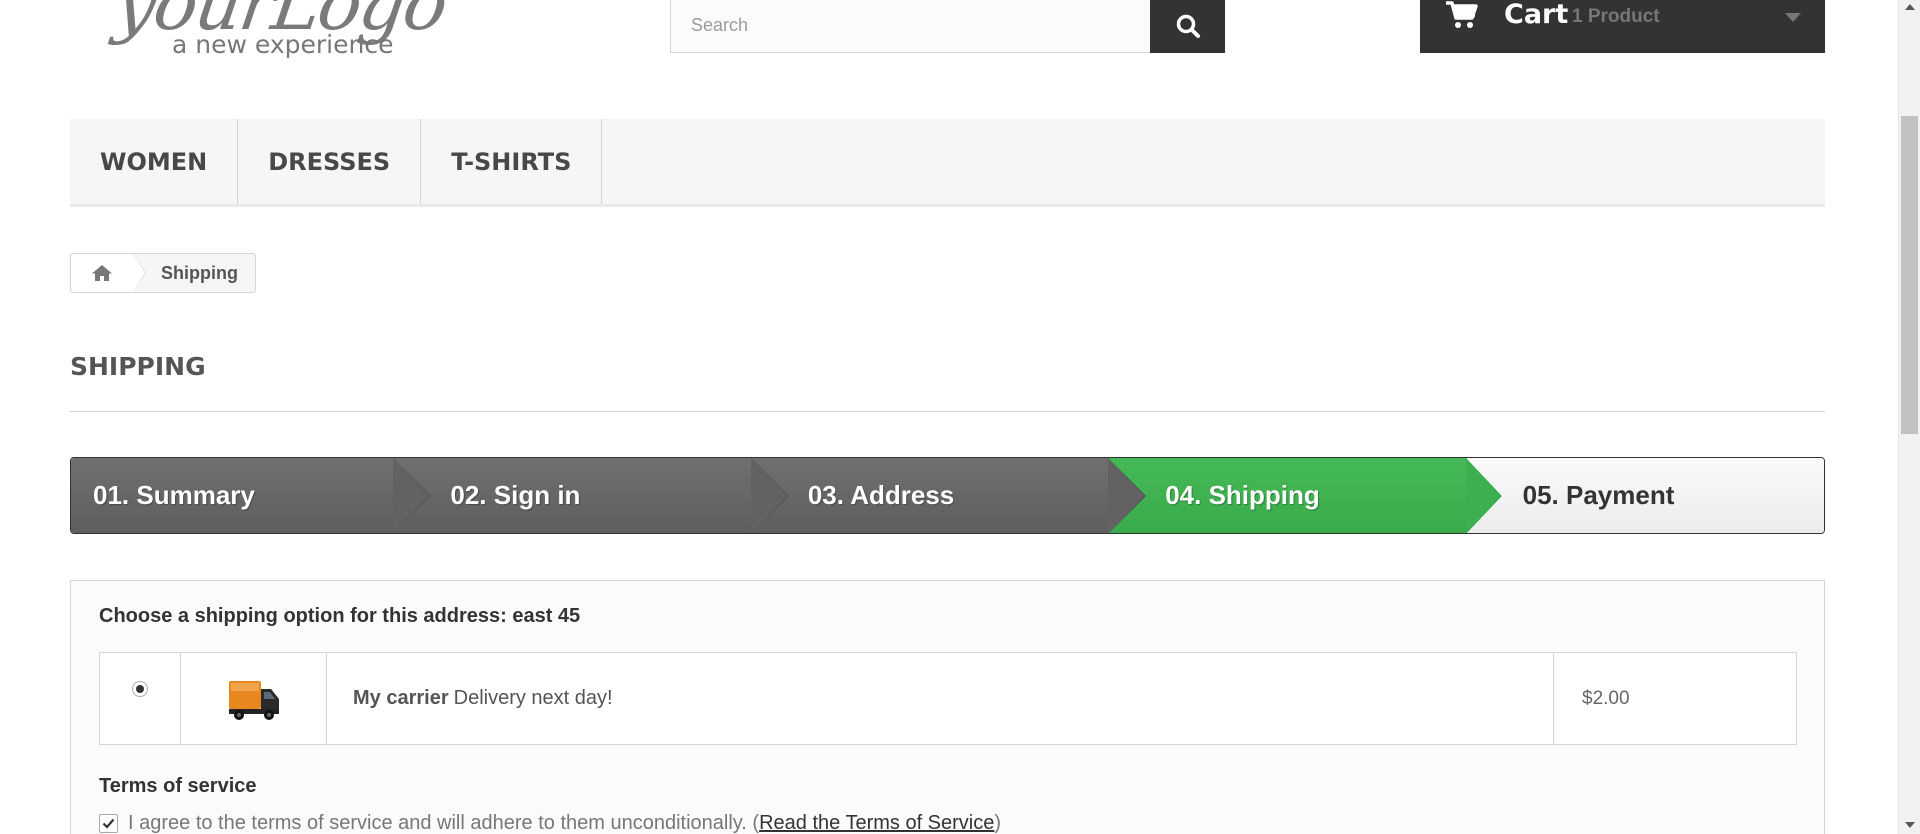 The image size is (1920, 834). I want to click on carrier-description: My carrier Delivery next day!, so click(940, 698).